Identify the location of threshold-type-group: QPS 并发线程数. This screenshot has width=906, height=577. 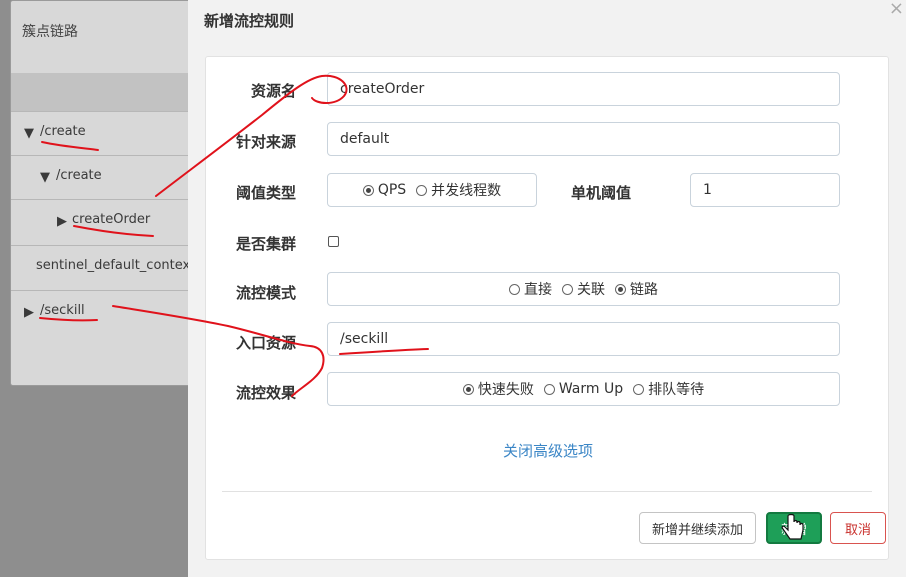
(432, 190).